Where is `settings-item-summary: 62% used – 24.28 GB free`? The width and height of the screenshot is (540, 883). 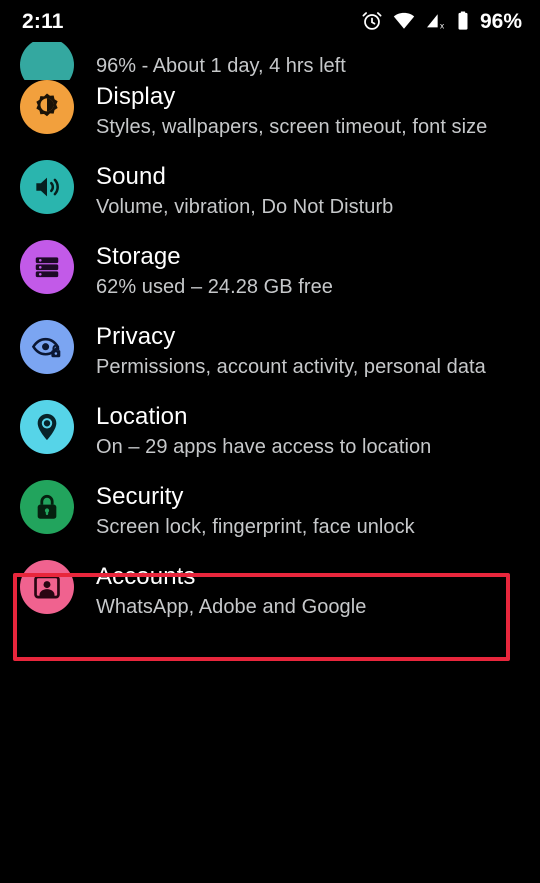
settings-item-summary: 62% used – 24.28 GB free is located at coordinates (214, 287).